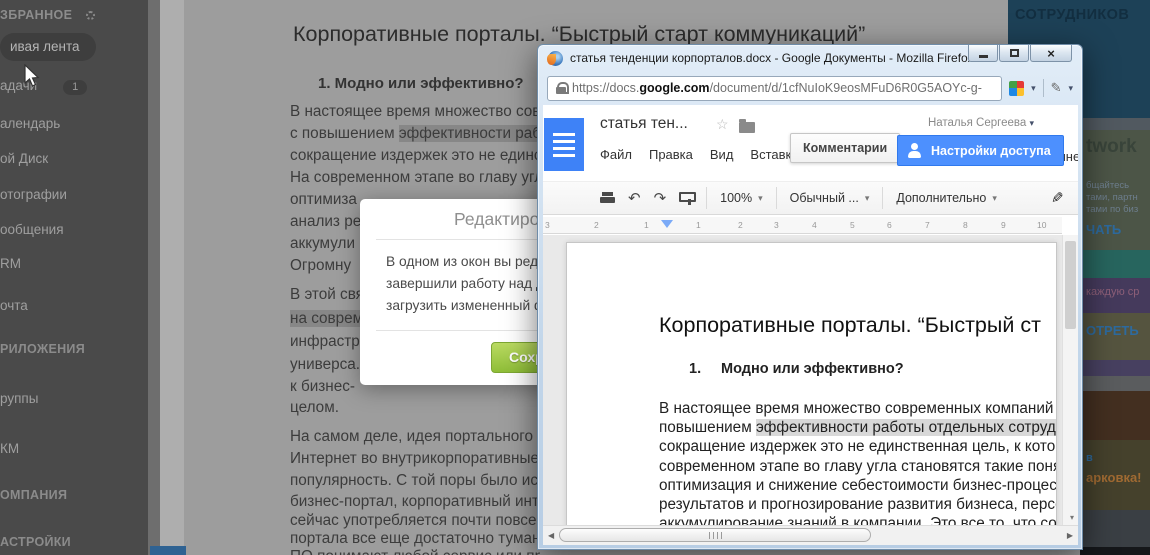  What do you see at coordinates (551, 535) in the screenshot?
I see `scroll-left-icon: ◀` at bounding box center [551, 535].